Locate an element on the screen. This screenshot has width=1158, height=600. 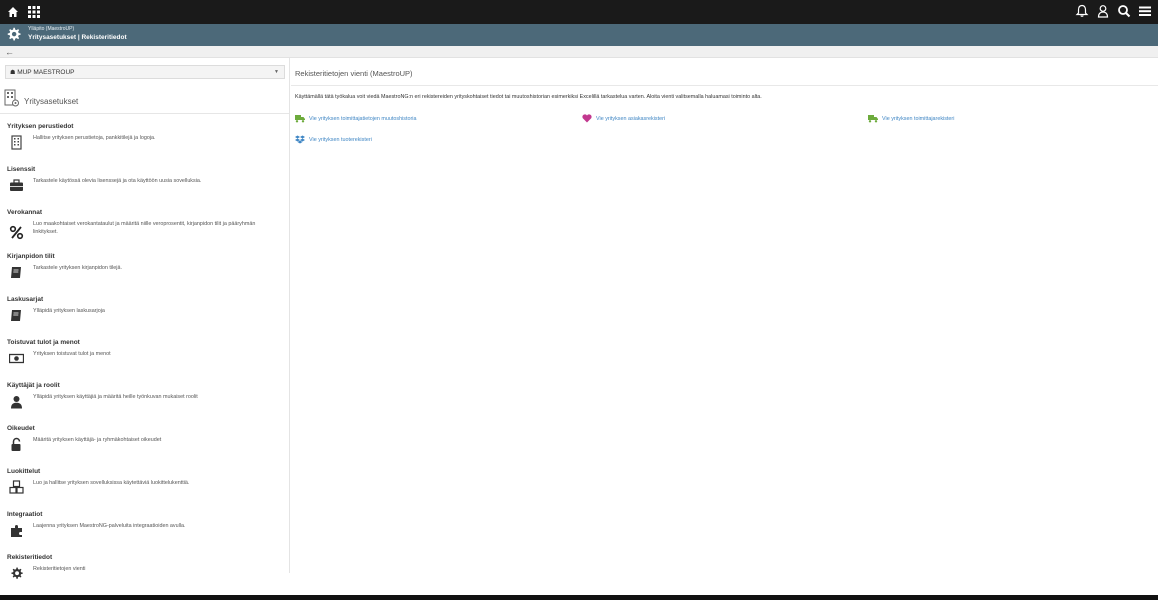
export-product-register-link: Vie yrityksen tuoterekisteri is located at coordinates (333, 139).